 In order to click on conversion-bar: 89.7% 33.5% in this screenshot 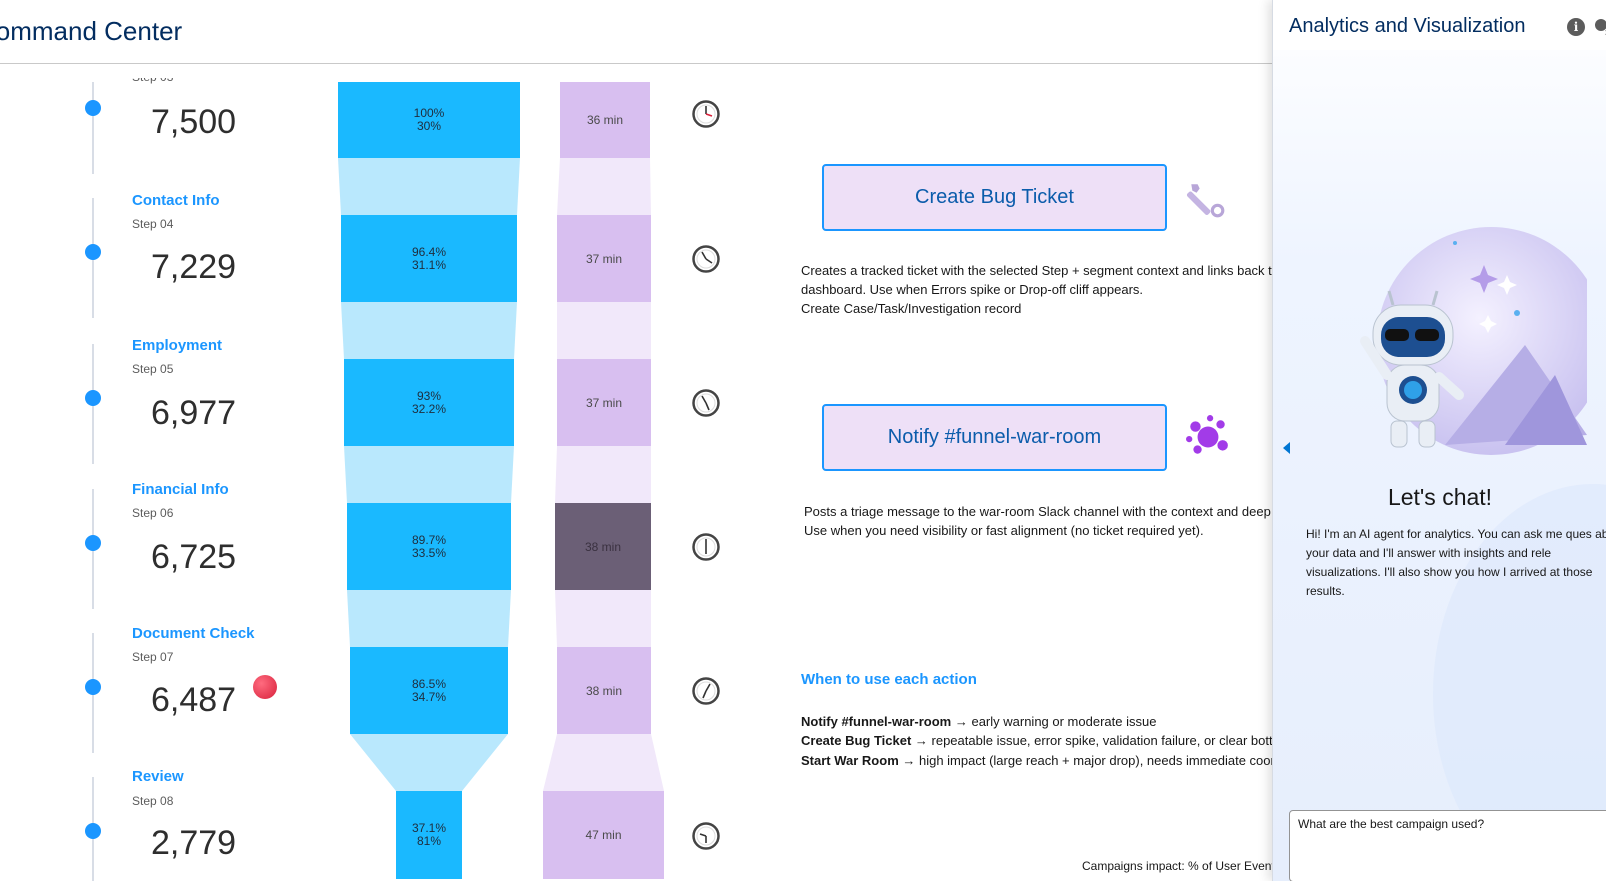, I will do `click(429, 546)`.